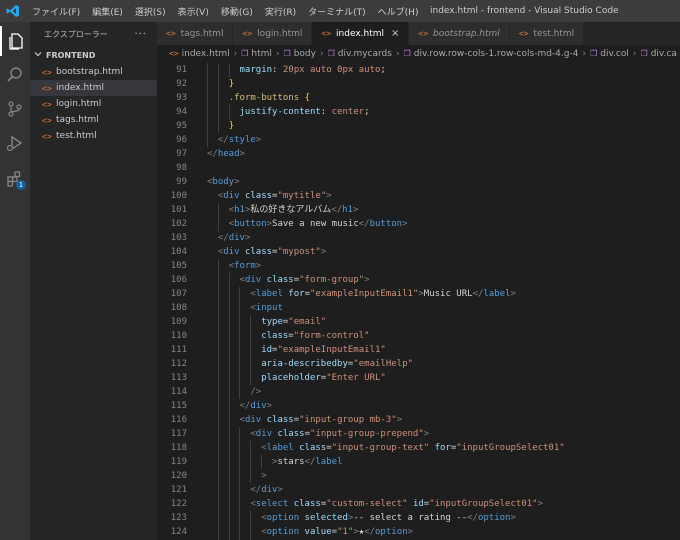 The image size is (680, 540). I want to click on folder-frontend: FRONTEND, so click(93, 55).